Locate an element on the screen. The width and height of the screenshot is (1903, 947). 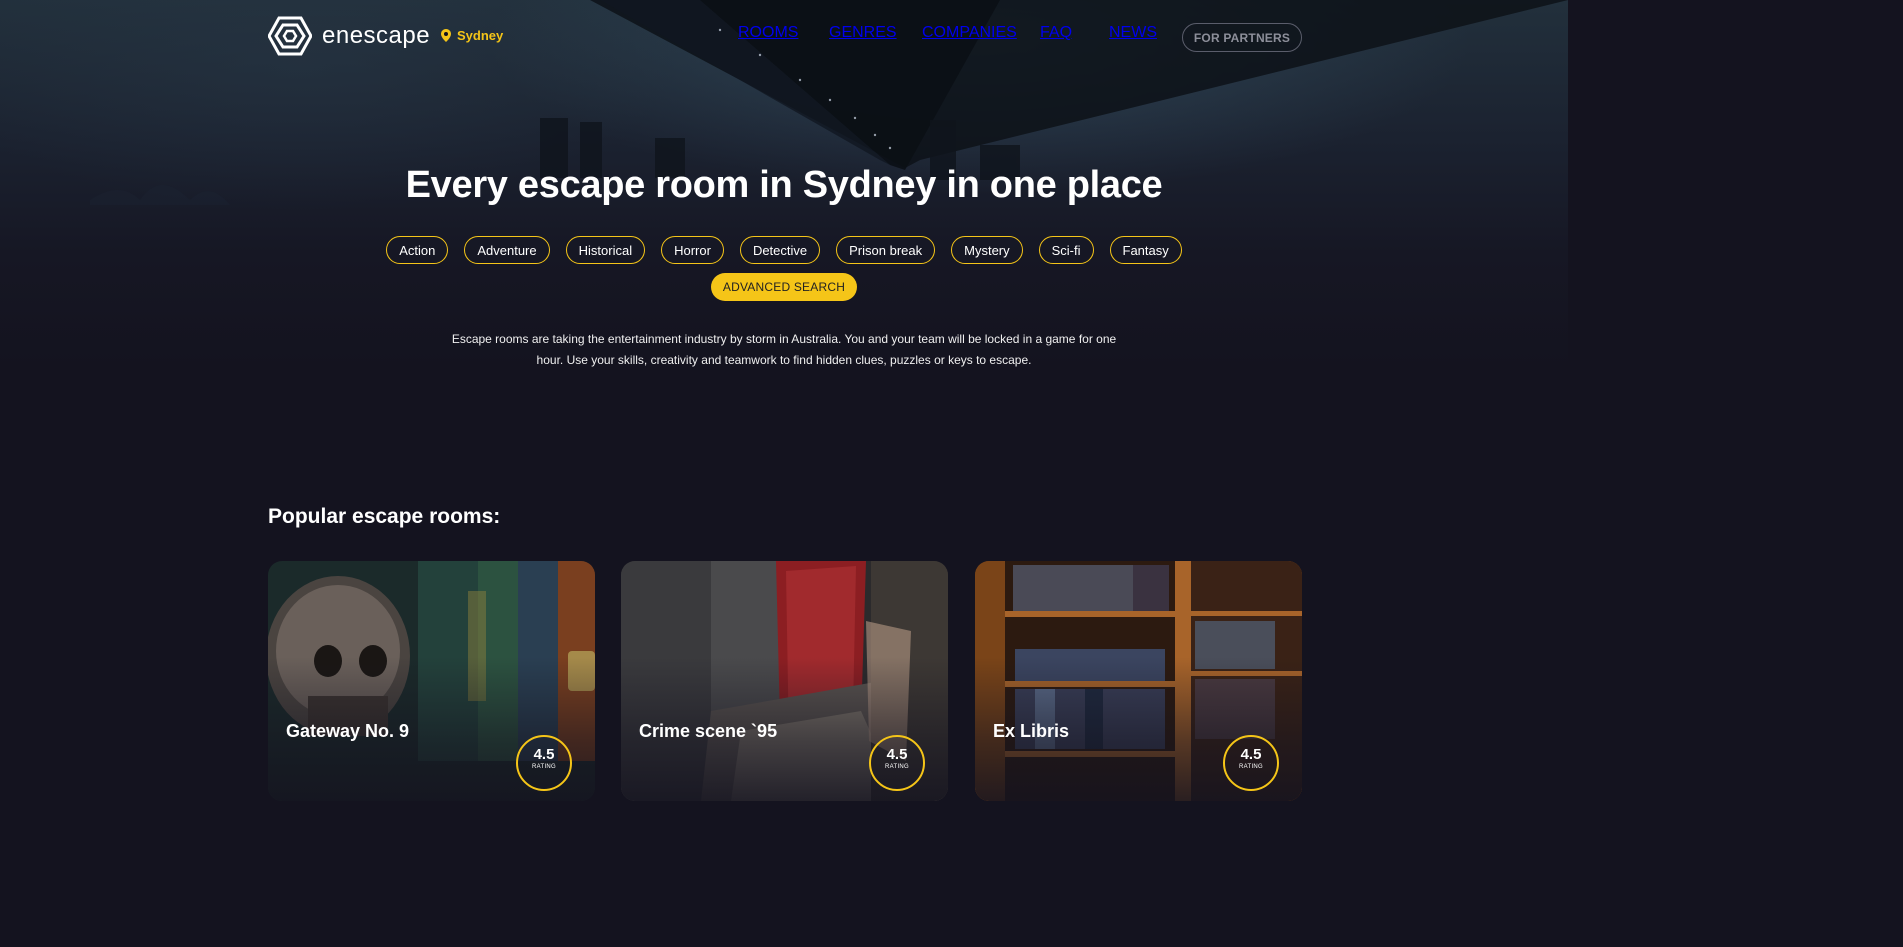
genre-chip-fantasy: Fantasy is located at coordinates (1145, 250).